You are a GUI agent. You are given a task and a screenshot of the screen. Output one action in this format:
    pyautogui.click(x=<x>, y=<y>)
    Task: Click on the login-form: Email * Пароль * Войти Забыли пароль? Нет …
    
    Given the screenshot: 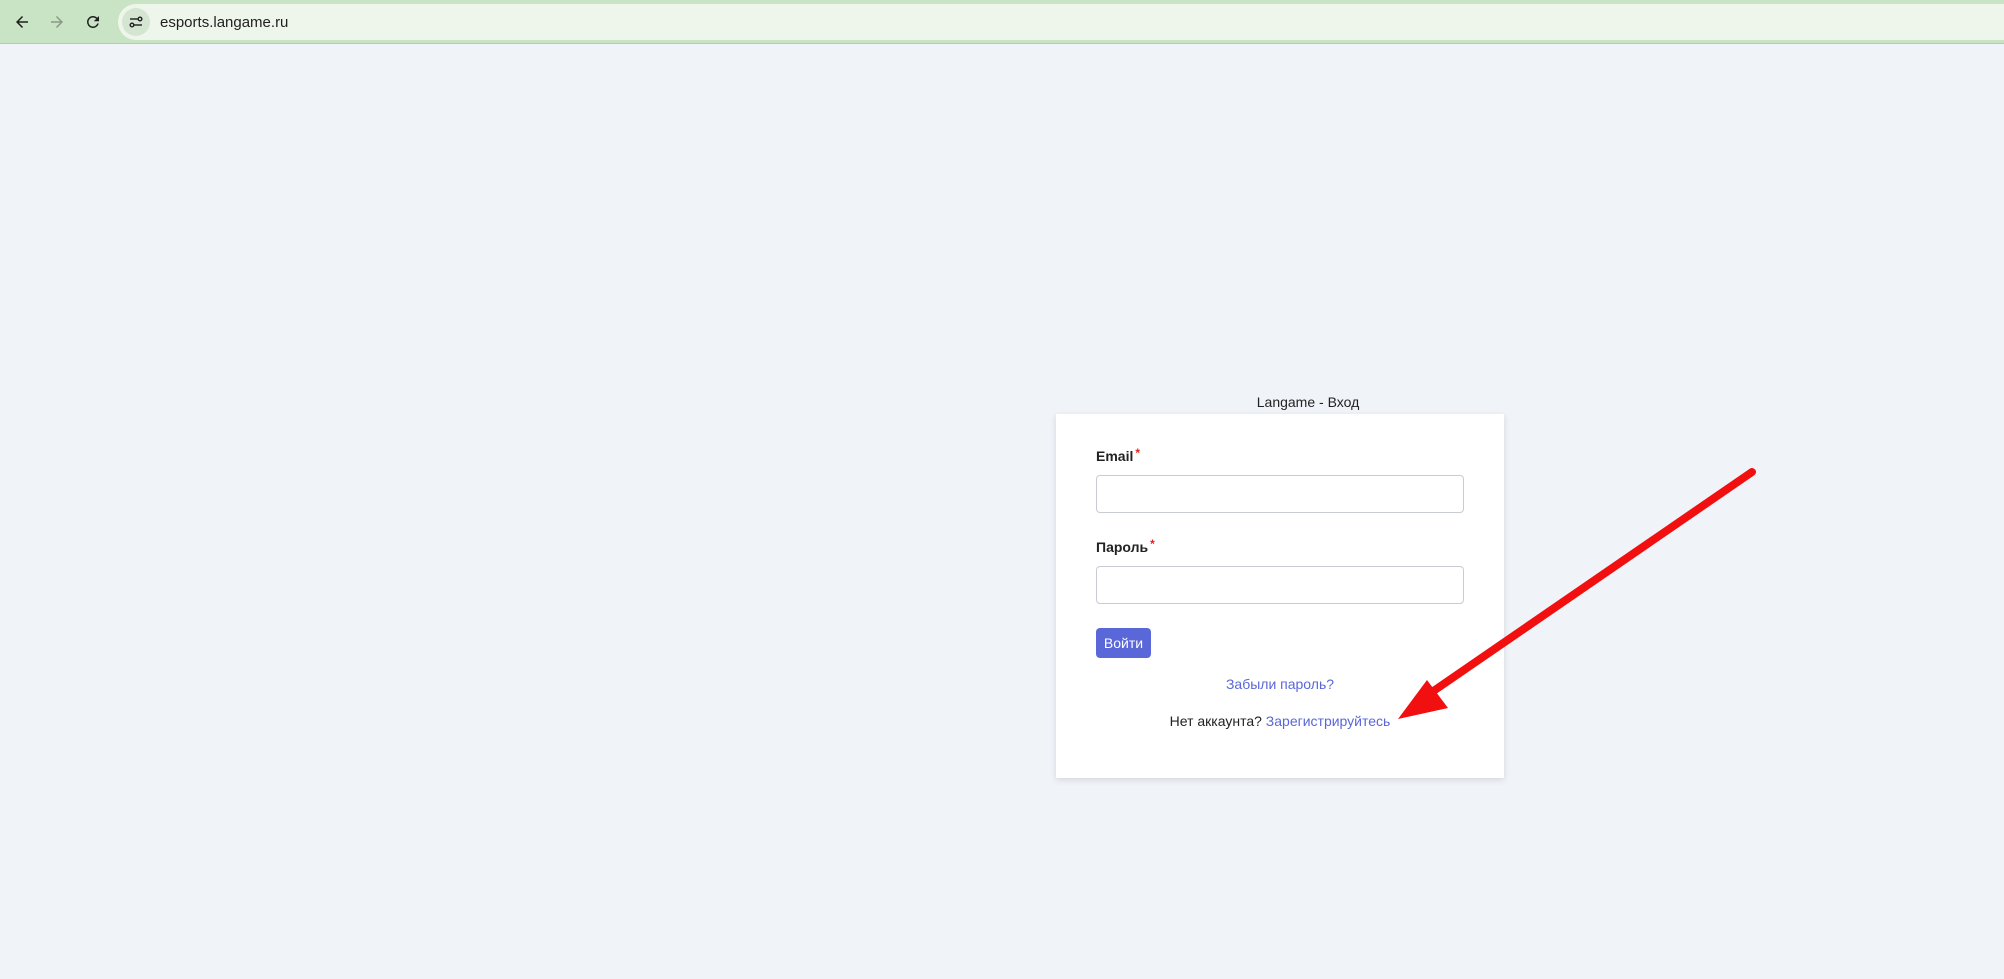 What is the action you would take?
    pyautogui.click(x=1280, y=596)
    